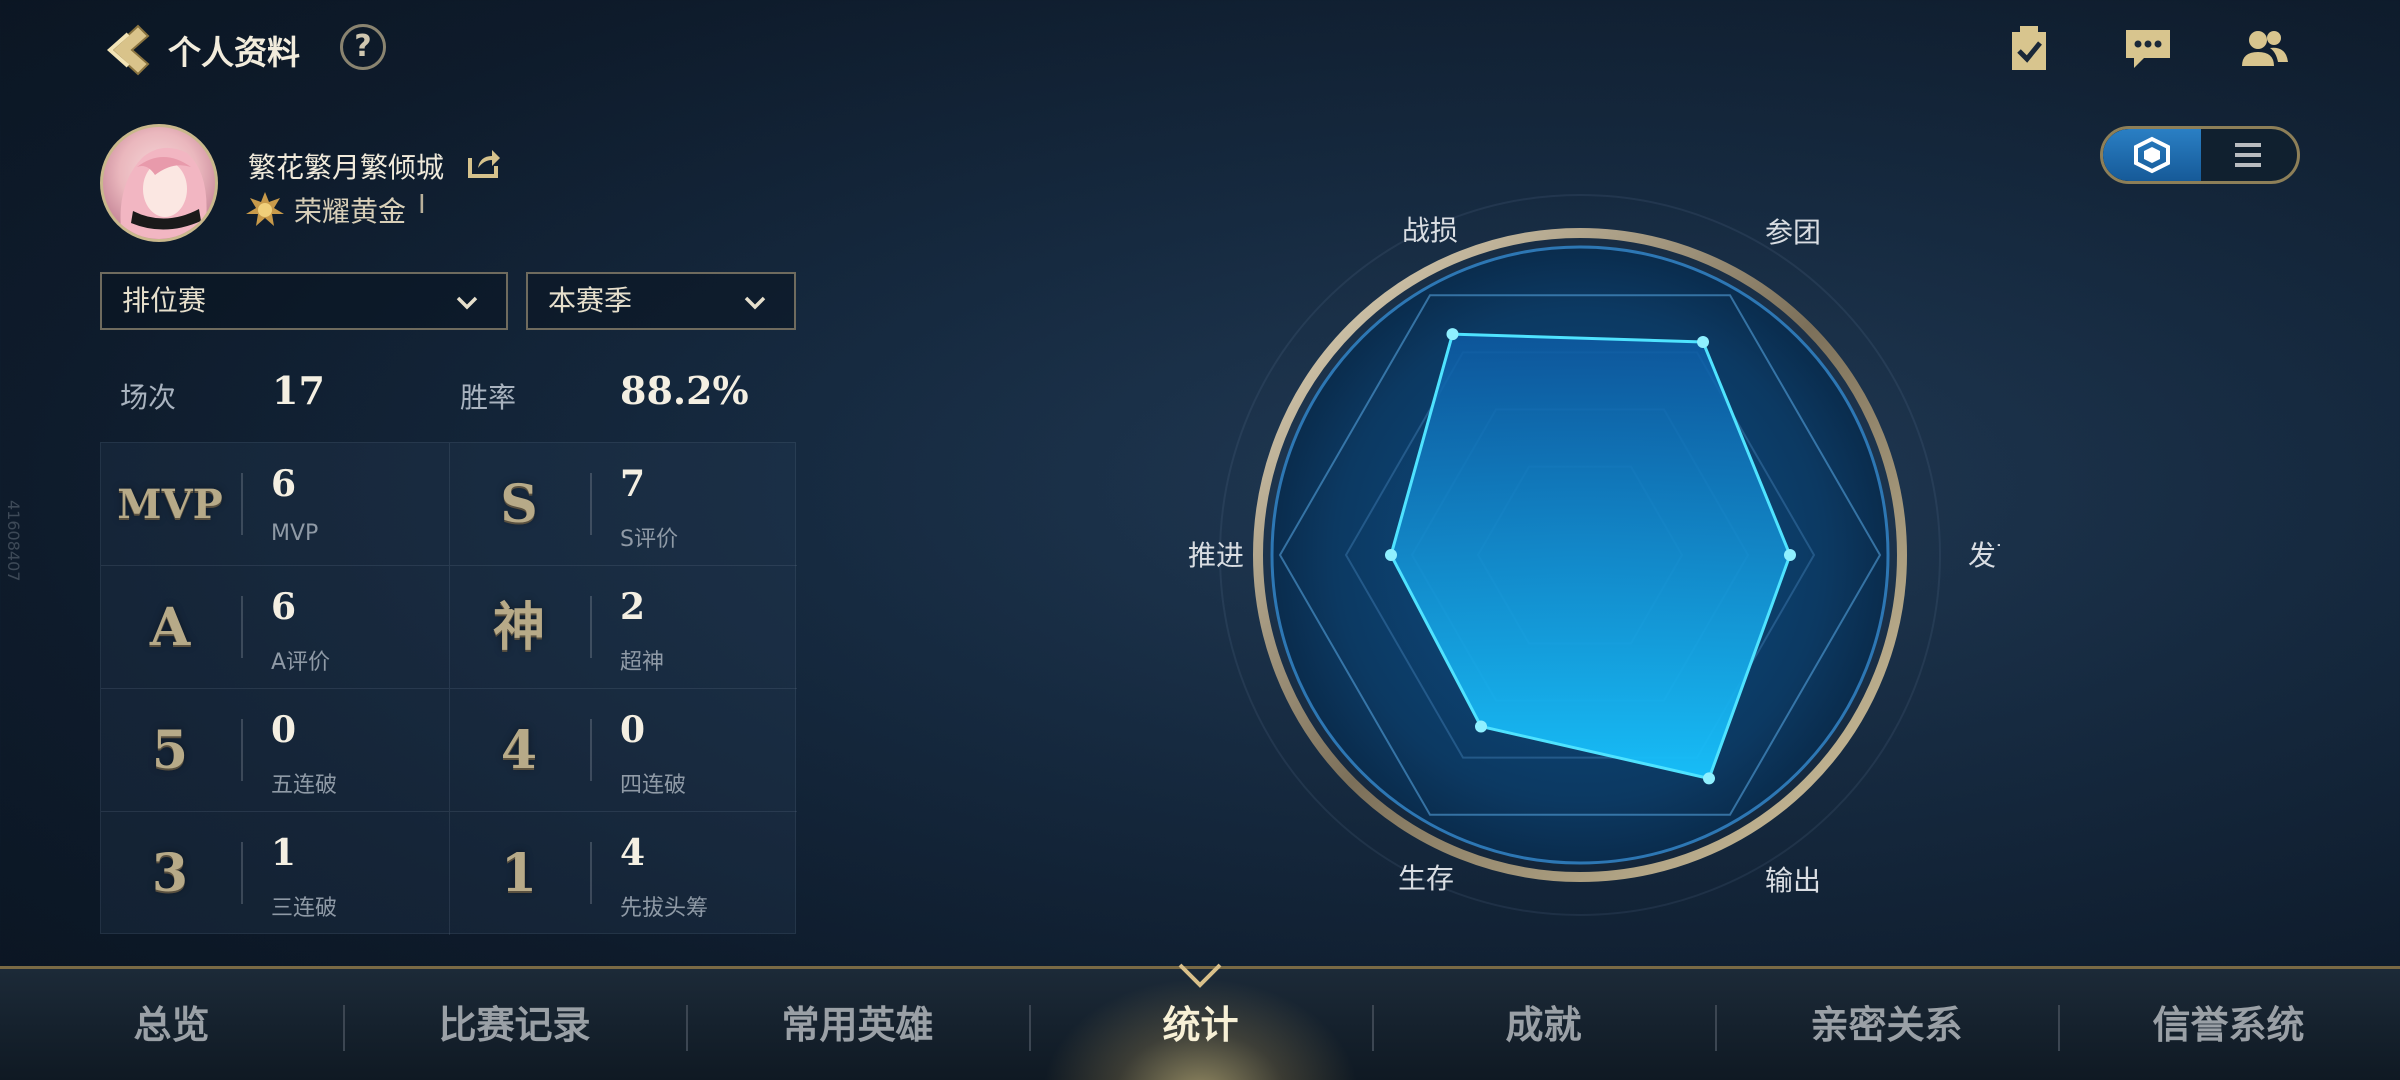  Describe the element at coordinates (1426, 878) in the screenshot. I see `radar-axis-label-4: 生存` at that location.